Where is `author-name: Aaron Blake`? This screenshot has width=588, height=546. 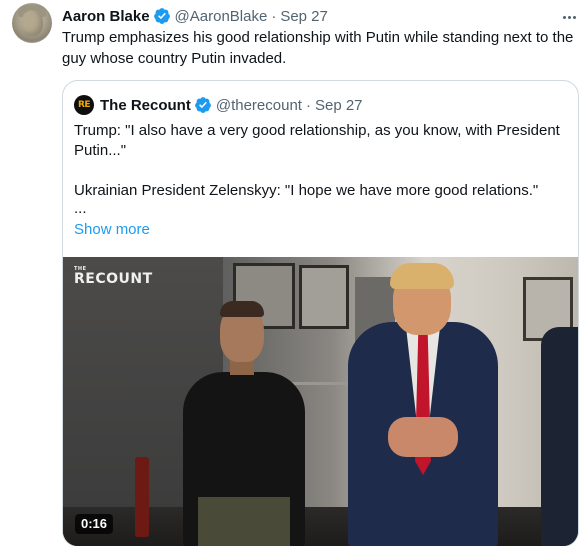 author-name: Aaron Blake is located at coordinates (106, 16).